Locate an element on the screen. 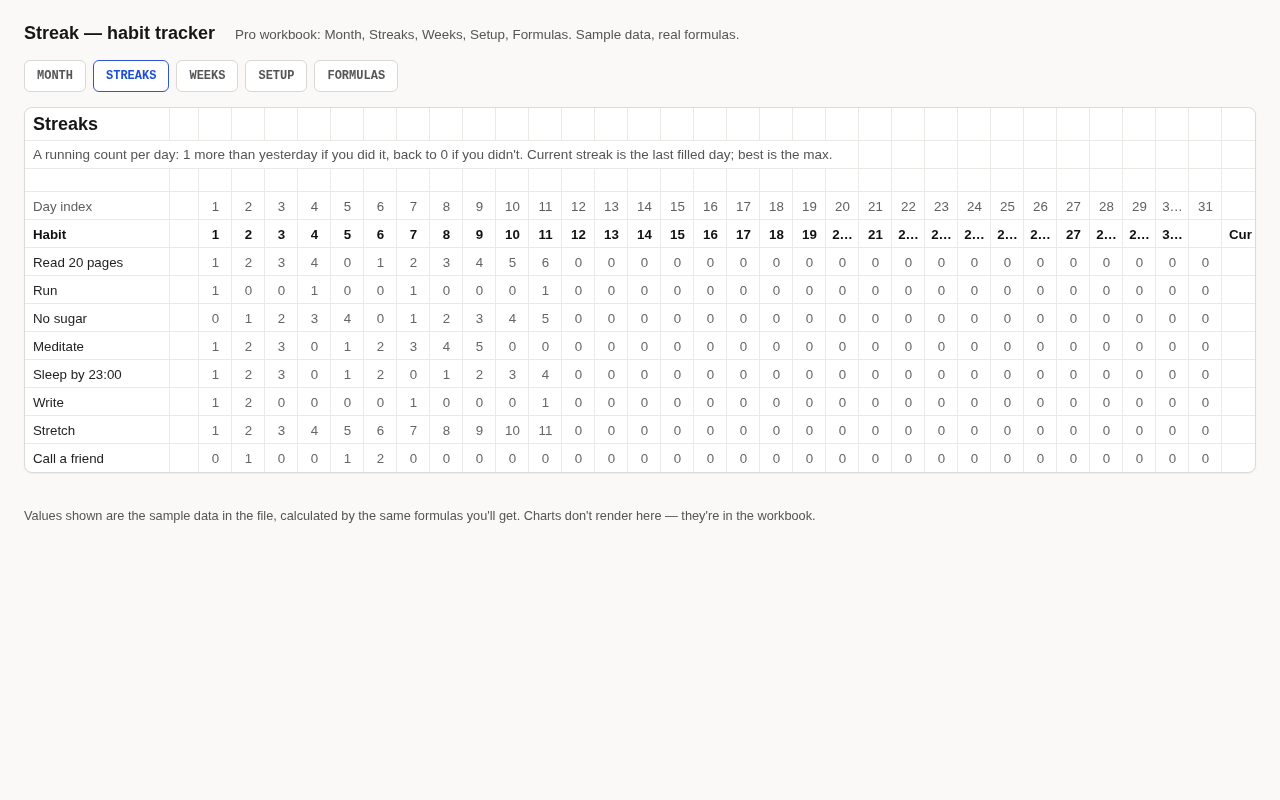 Image resolution: width=1280 pixels, height=800 pixels. sheet-title: Streaks is located at coordinates (66, 124).